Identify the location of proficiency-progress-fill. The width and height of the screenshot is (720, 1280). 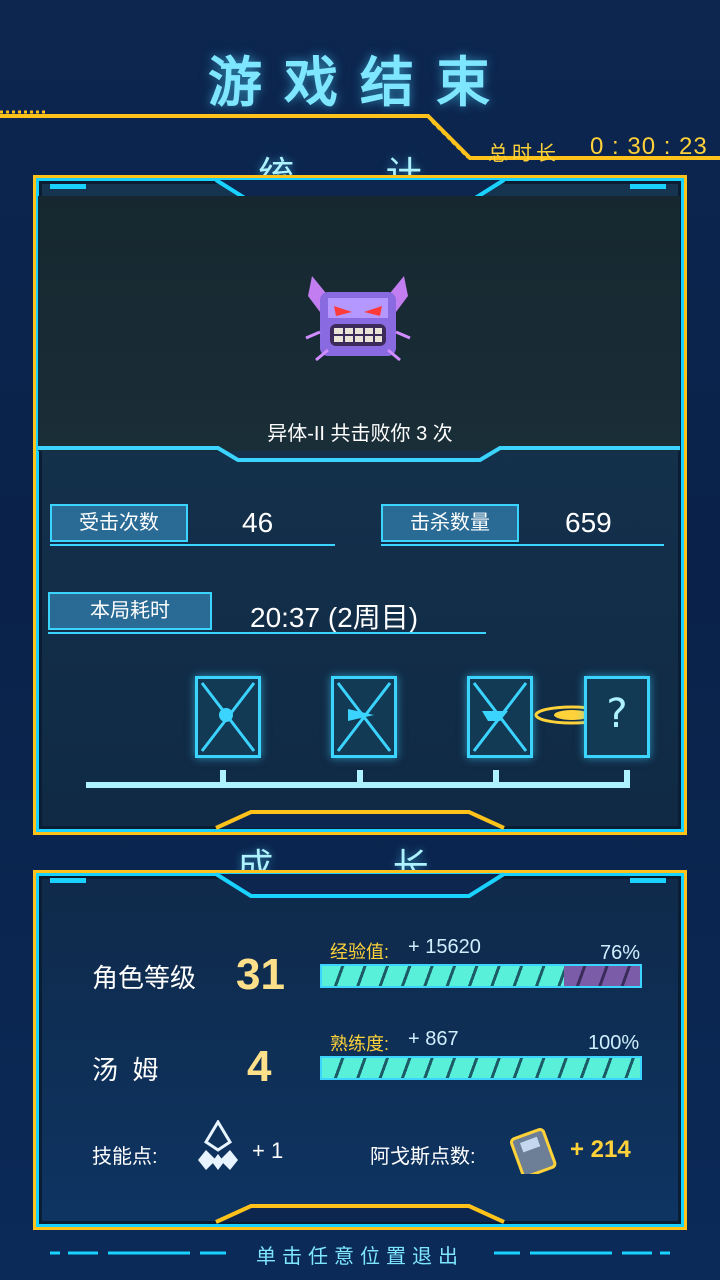
(481, 1068).